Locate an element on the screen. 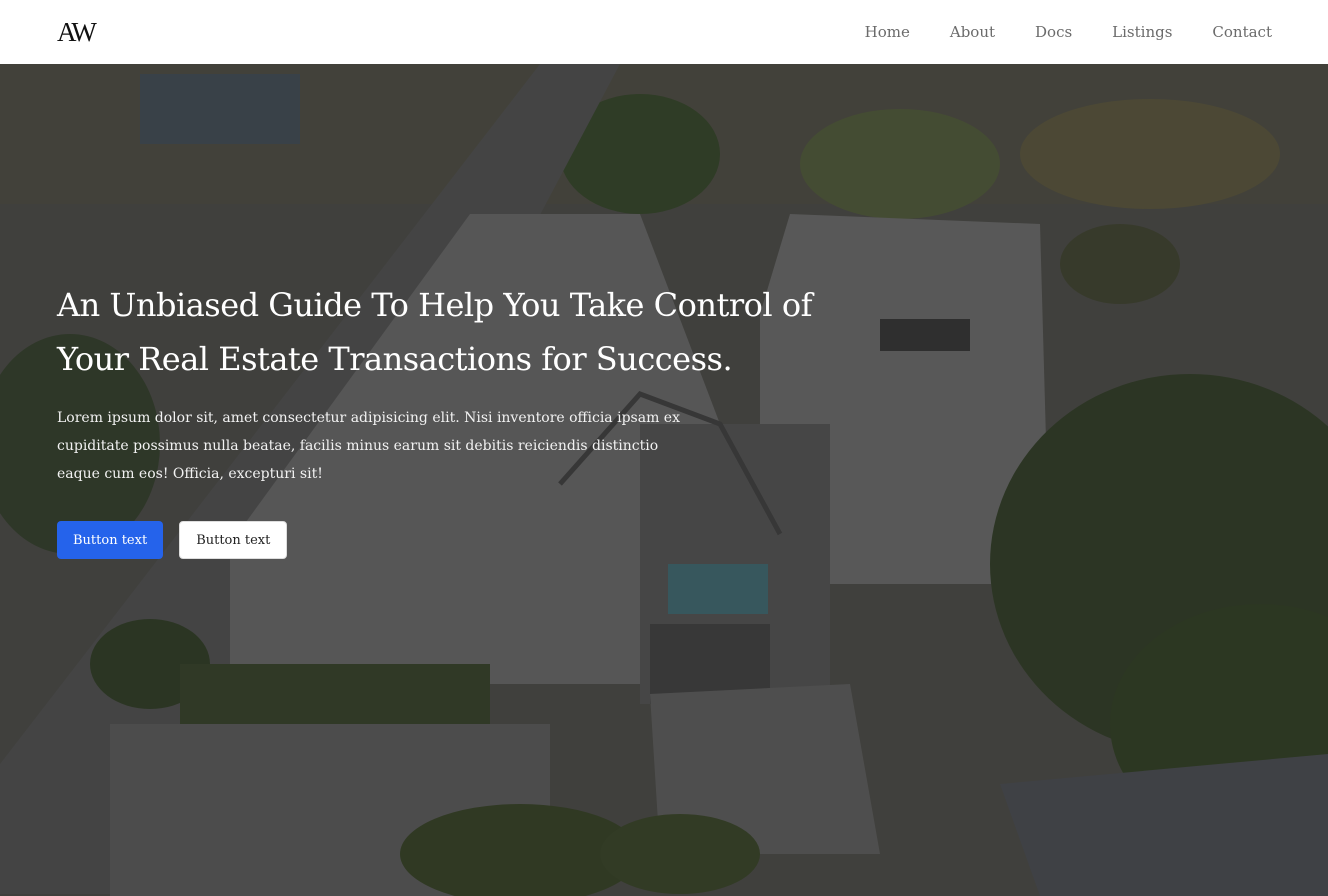  nav-link-contact: Contact is located at coordinates (1242, 32).